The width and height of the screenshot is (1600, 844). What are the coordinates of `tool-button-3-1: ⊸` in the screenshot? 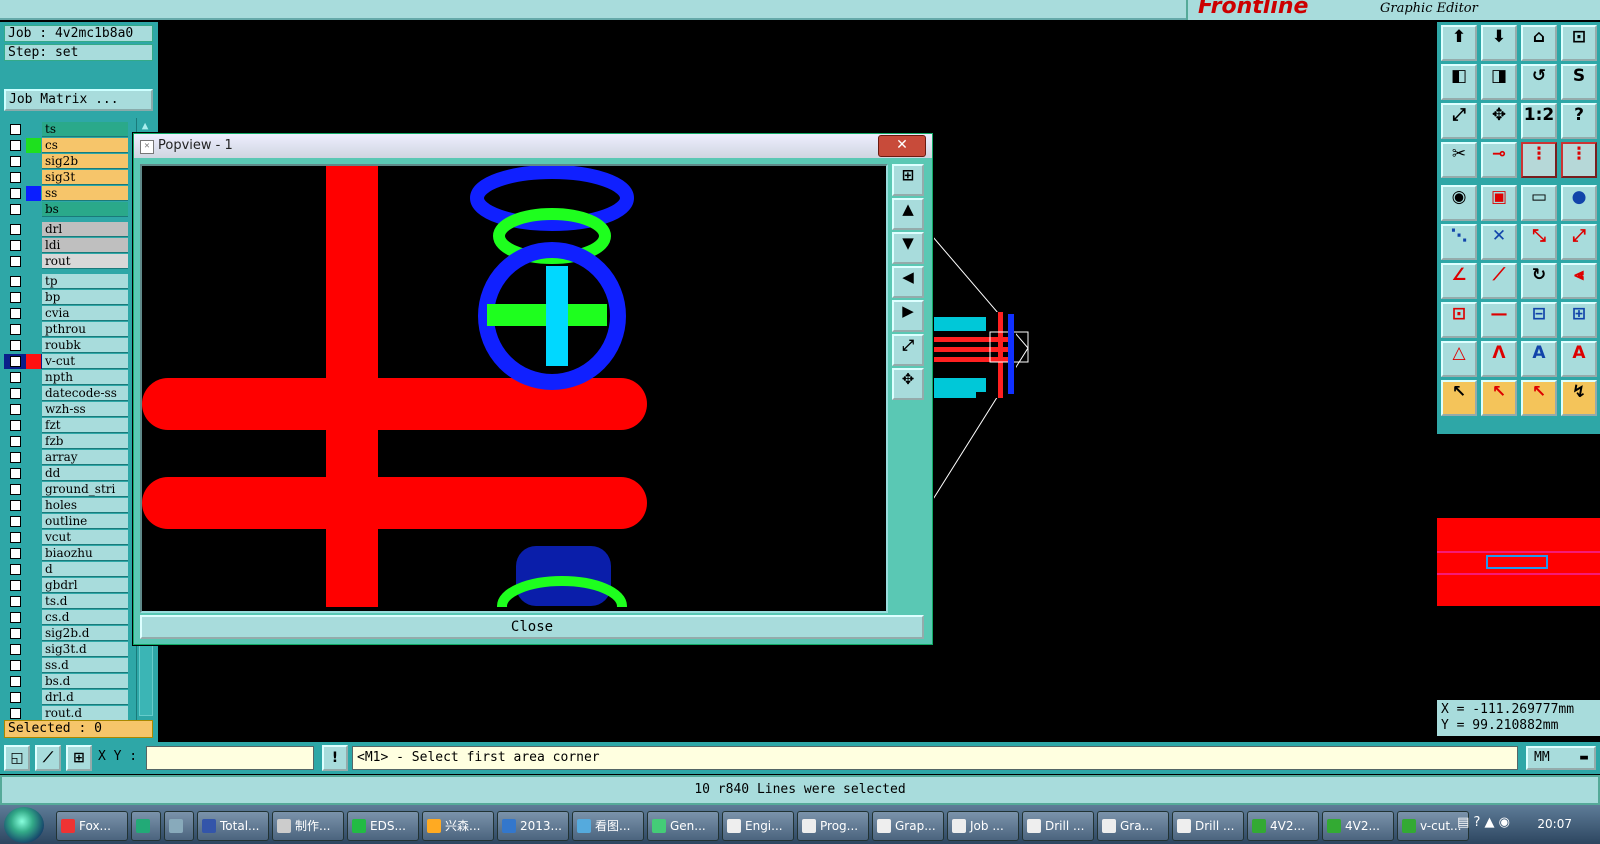 It's located at (1499, 160).